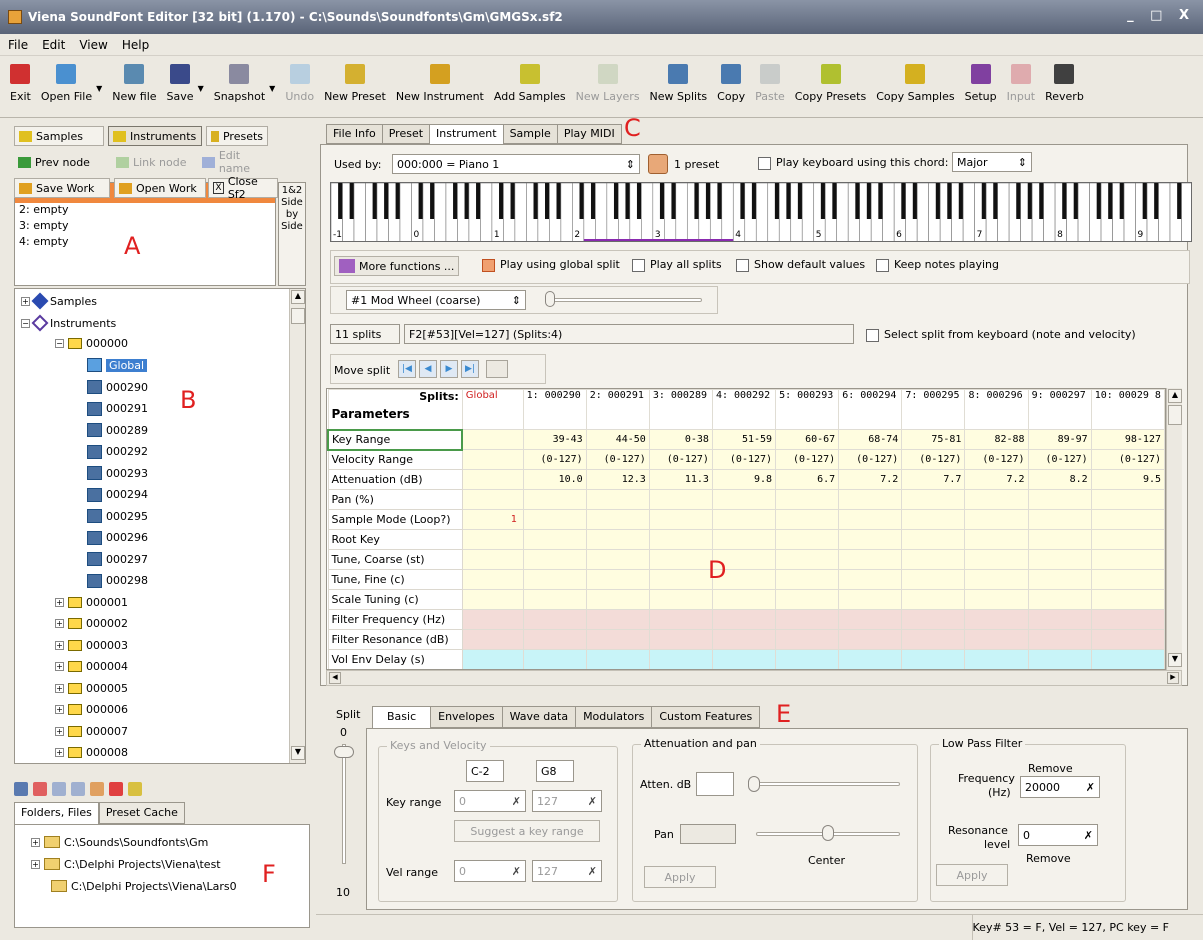 The height and width of the screenshot is (940, 1203). Describe the element at coordinates (715, 784) in the screenshot. I see `atten-input` at that location.